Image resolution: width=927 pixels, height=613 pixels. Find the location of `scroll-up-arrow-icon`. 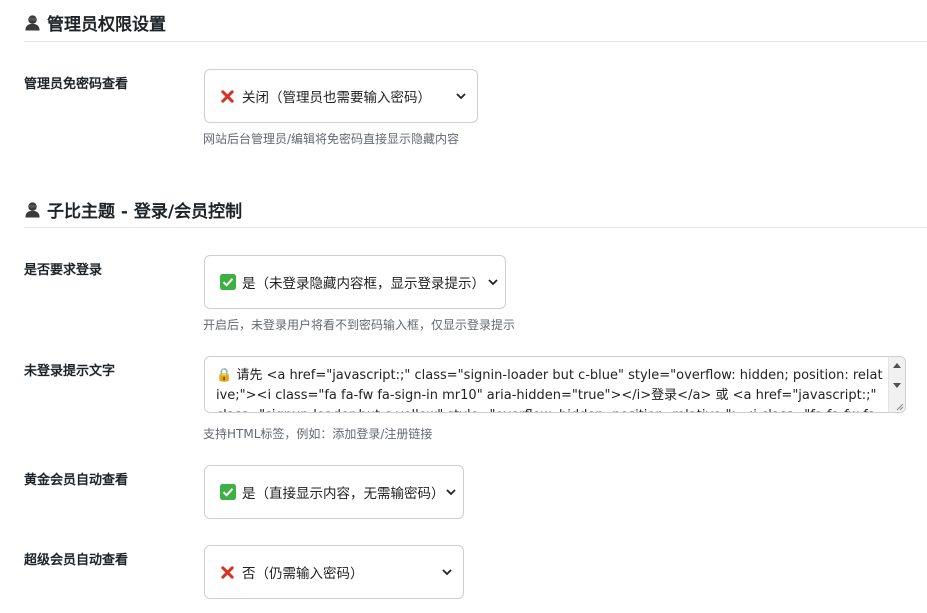

scroll-up-arrow-icon is located at coordinates (897, 365).